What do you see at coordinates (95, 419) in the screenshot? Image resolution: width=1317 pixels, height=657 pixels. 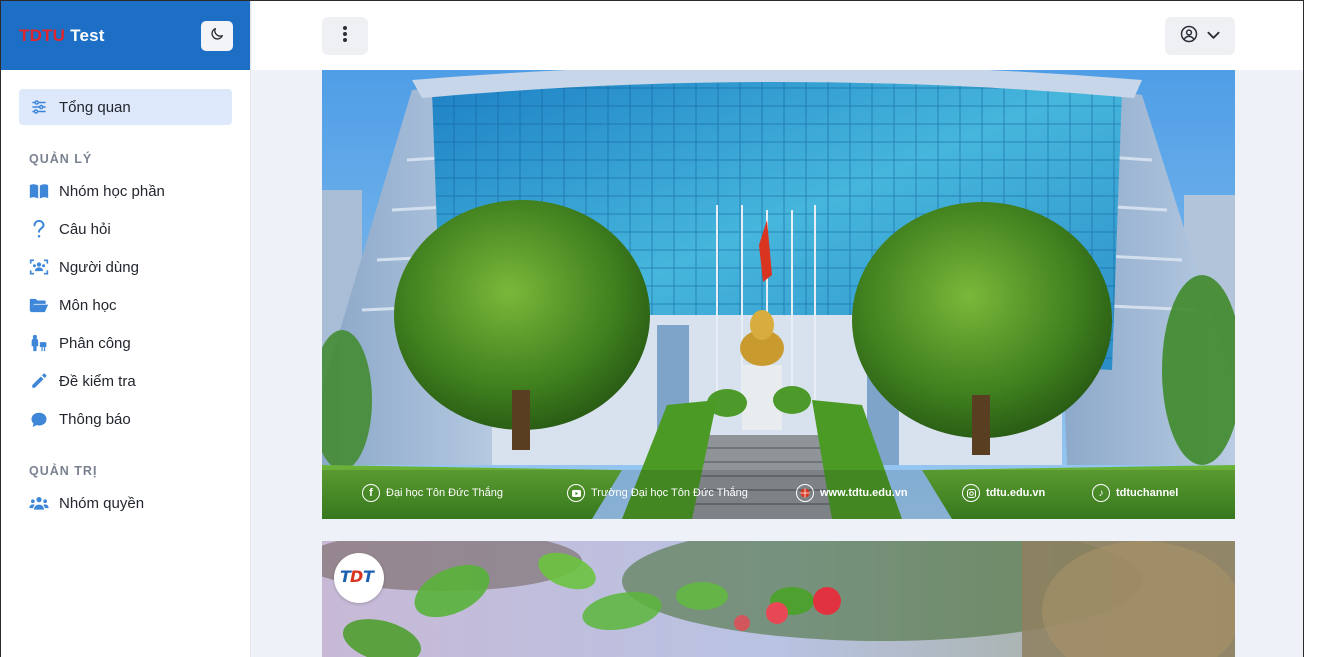 I see `sidebar-item-label: Thông báo` at bounding box center [95, 419].